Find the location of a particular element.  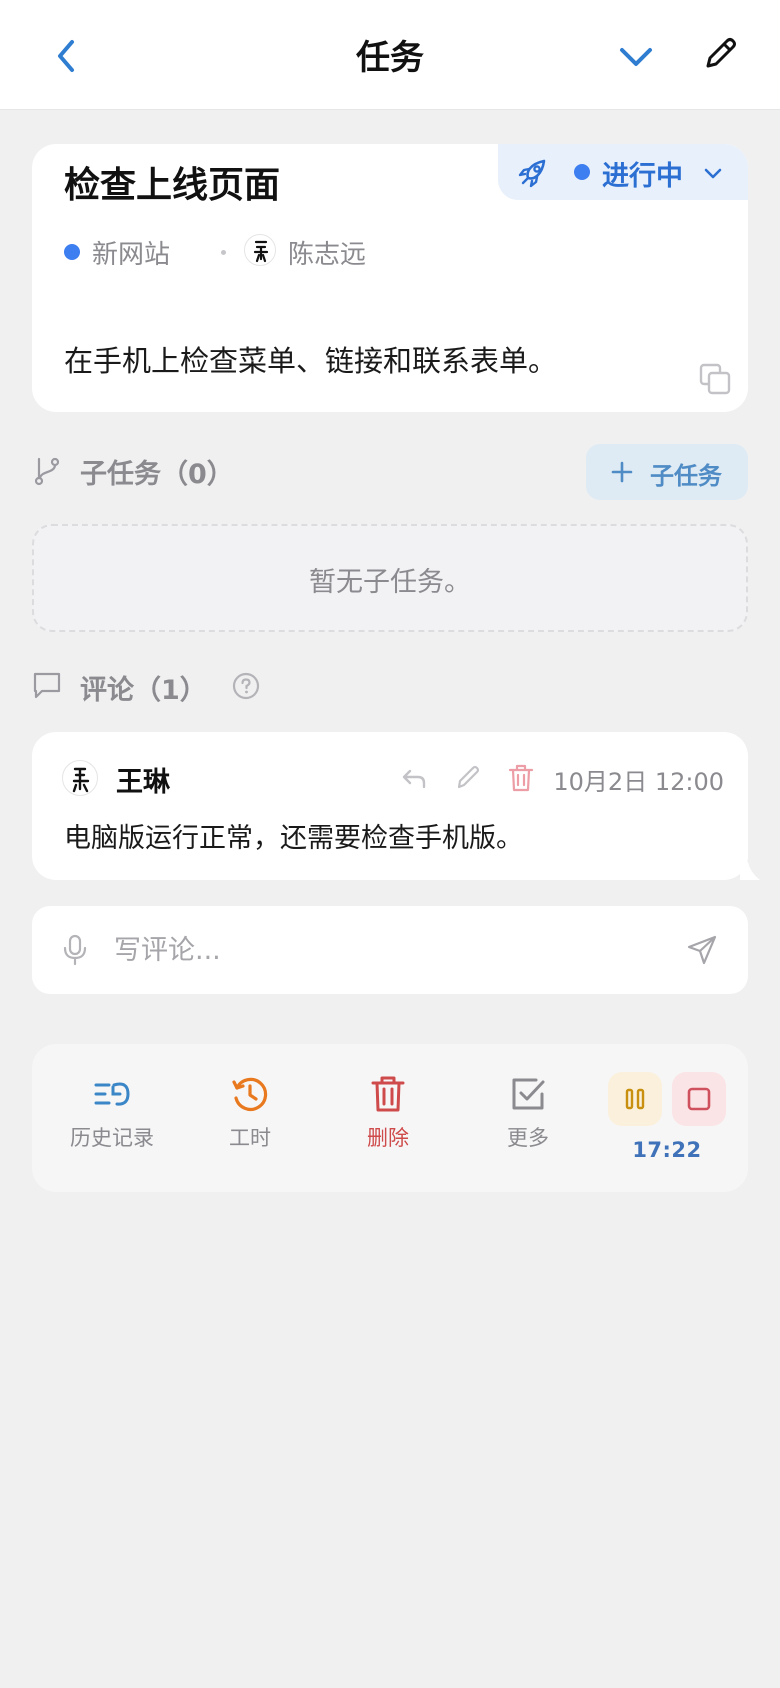

copy-icon is located at coordinates (715, 379).